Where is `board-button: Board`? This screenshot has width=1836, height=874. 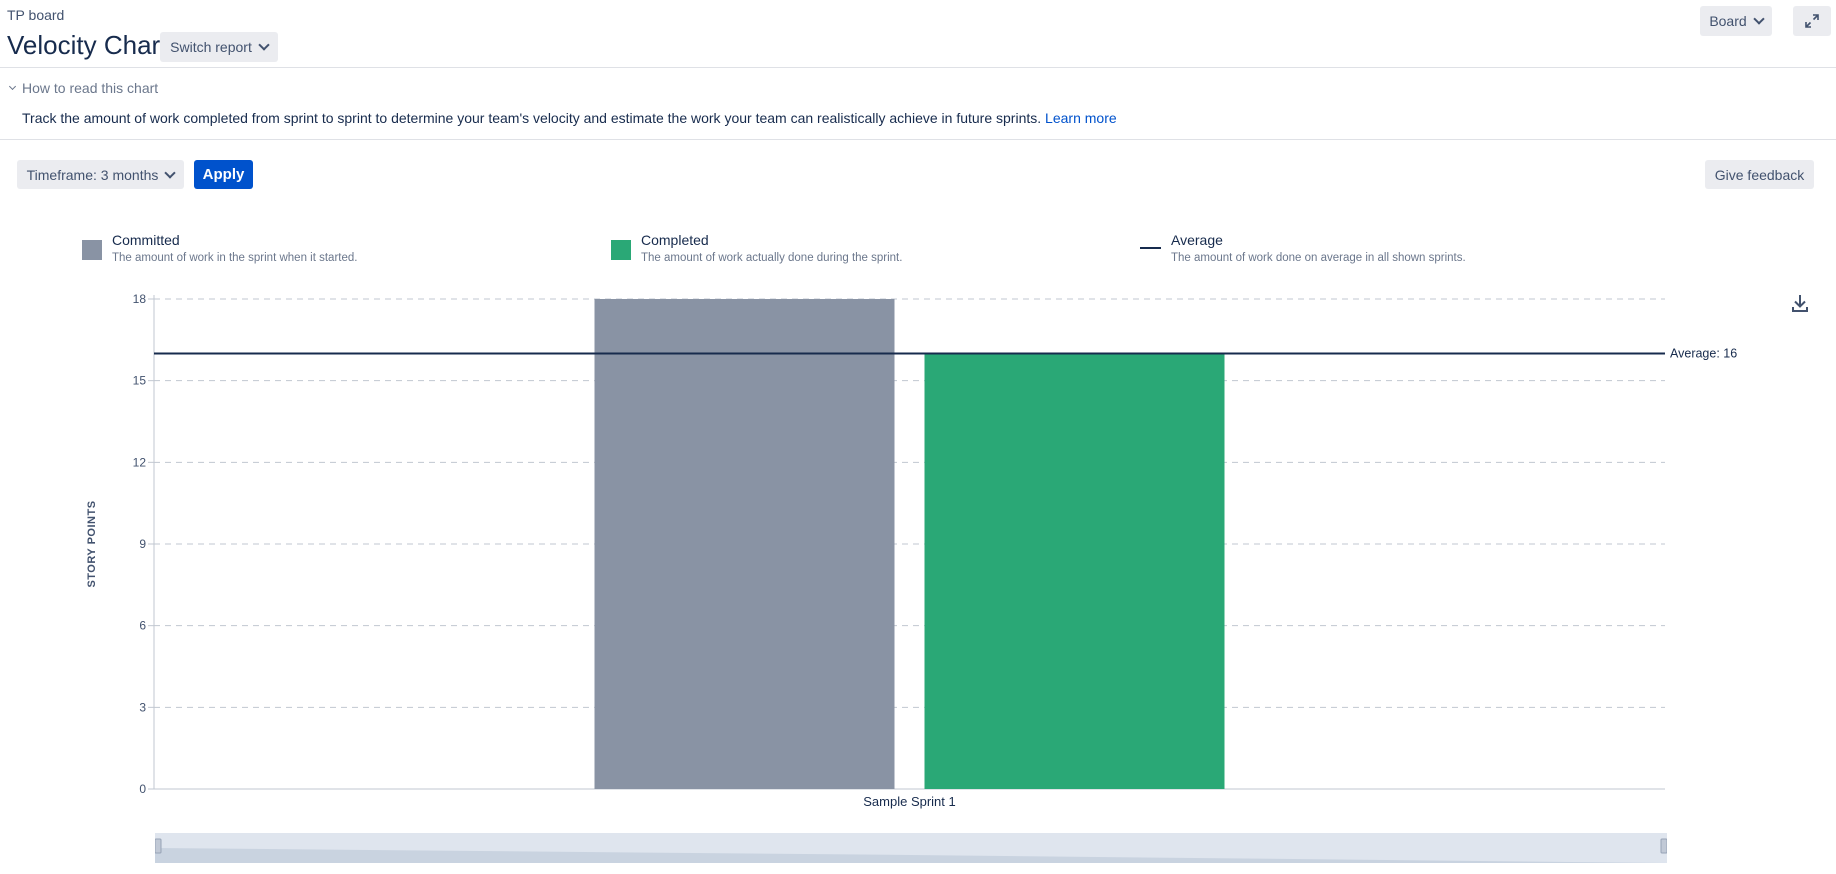
board-button: Board is located at coordinates (1736, 21).